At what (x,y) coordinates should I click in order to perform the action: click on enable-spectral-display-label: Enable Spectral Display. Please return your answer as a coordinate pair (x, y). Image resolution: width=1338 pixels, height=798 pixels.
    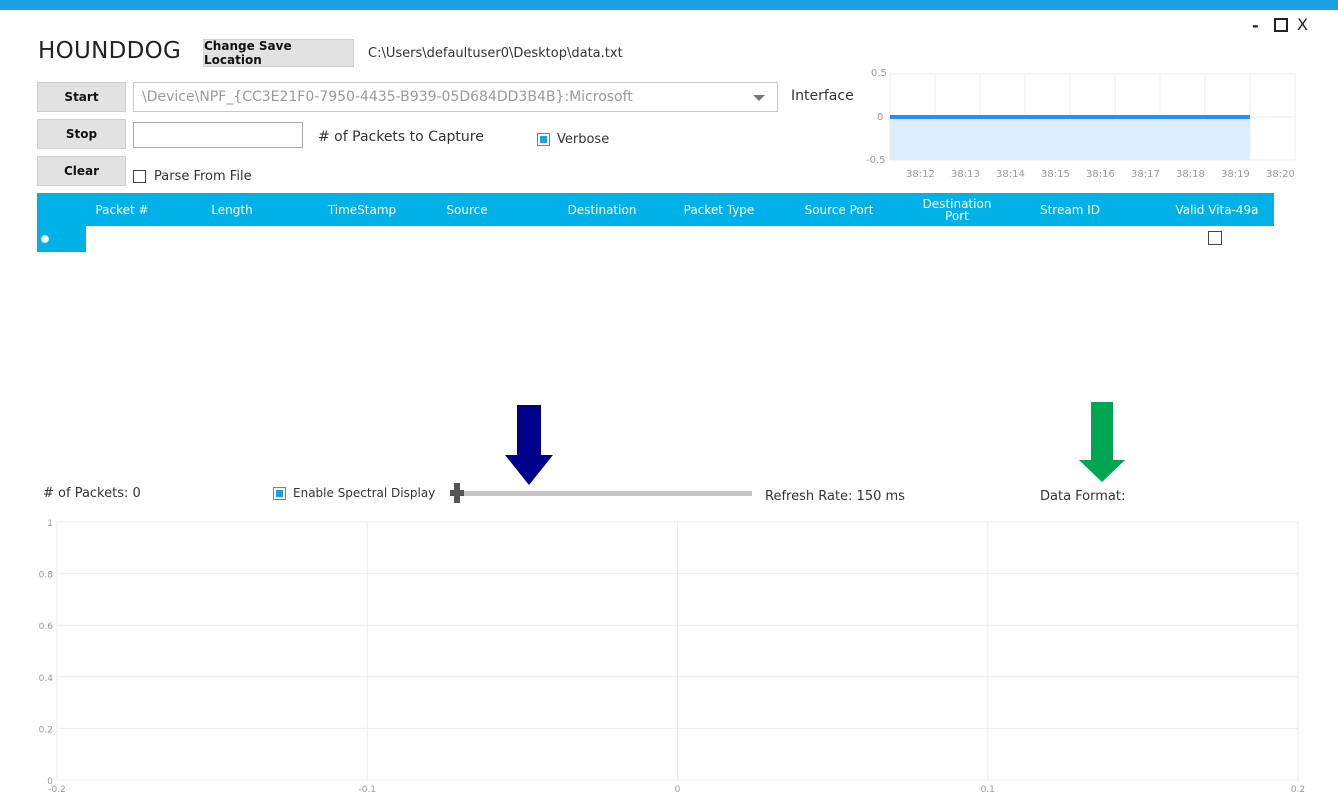
    Looking at the image, I should click on (364, 493).